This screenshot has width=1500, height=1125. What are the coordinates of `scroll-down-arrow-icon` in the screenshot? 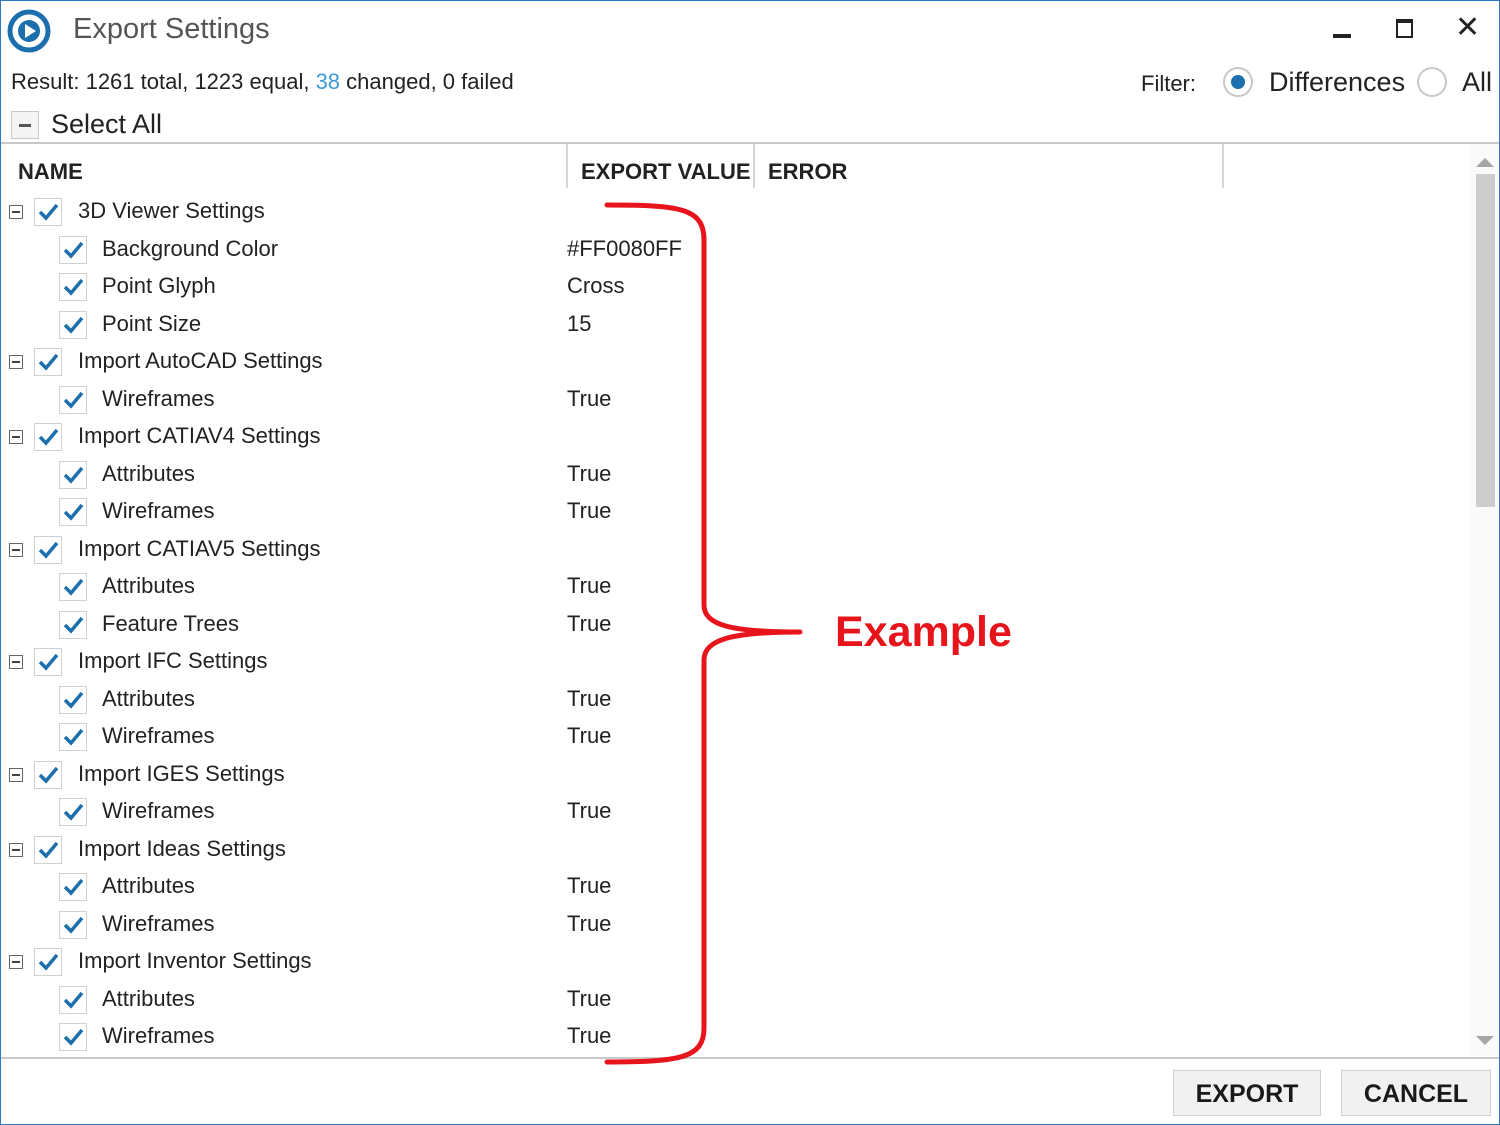 It's located at (1485, 1042).